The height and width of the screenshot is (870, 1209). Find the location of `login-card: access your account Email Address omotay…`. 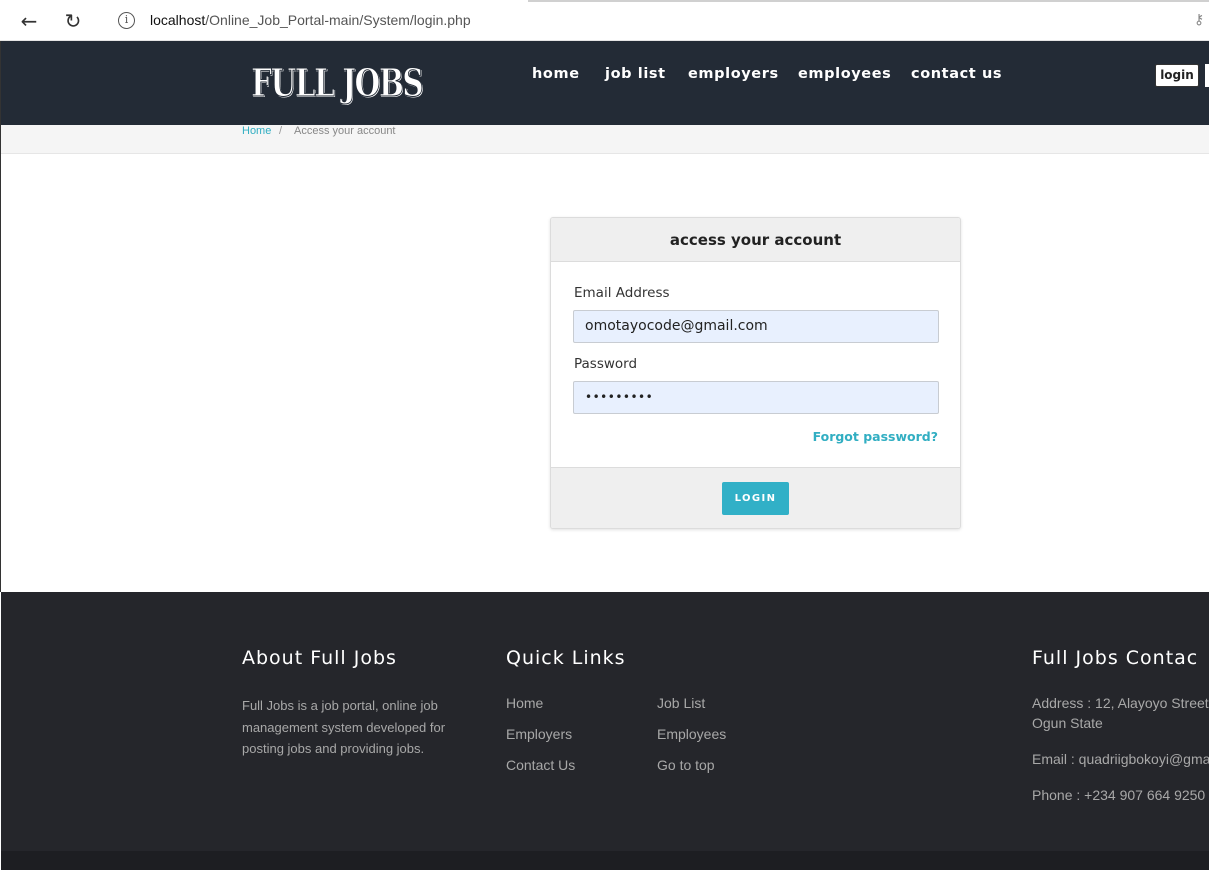

login-card: access your account Email Address omotay… is located at coordinates (755, 373).